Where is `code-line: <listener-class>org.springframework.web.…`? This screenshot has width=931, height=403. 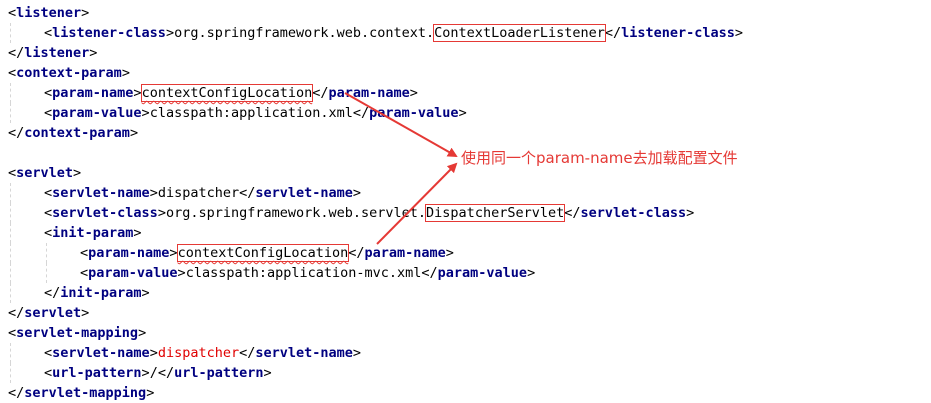
code-line: <listener-class>org.springframework.web.… is located at coordinates (377, 33).